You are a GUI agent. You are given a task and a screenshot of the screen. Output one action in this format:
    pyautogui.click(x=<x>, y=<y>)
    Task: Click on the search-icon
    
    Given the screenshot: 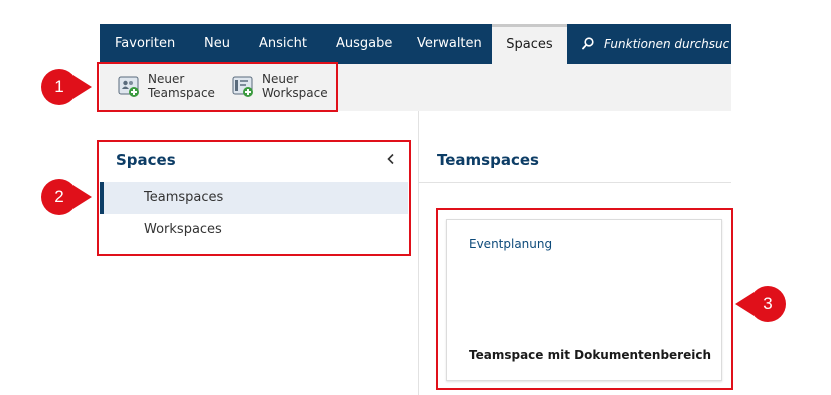 What is the action you would take?
    pyautogui.click(x=588, y=43)
    